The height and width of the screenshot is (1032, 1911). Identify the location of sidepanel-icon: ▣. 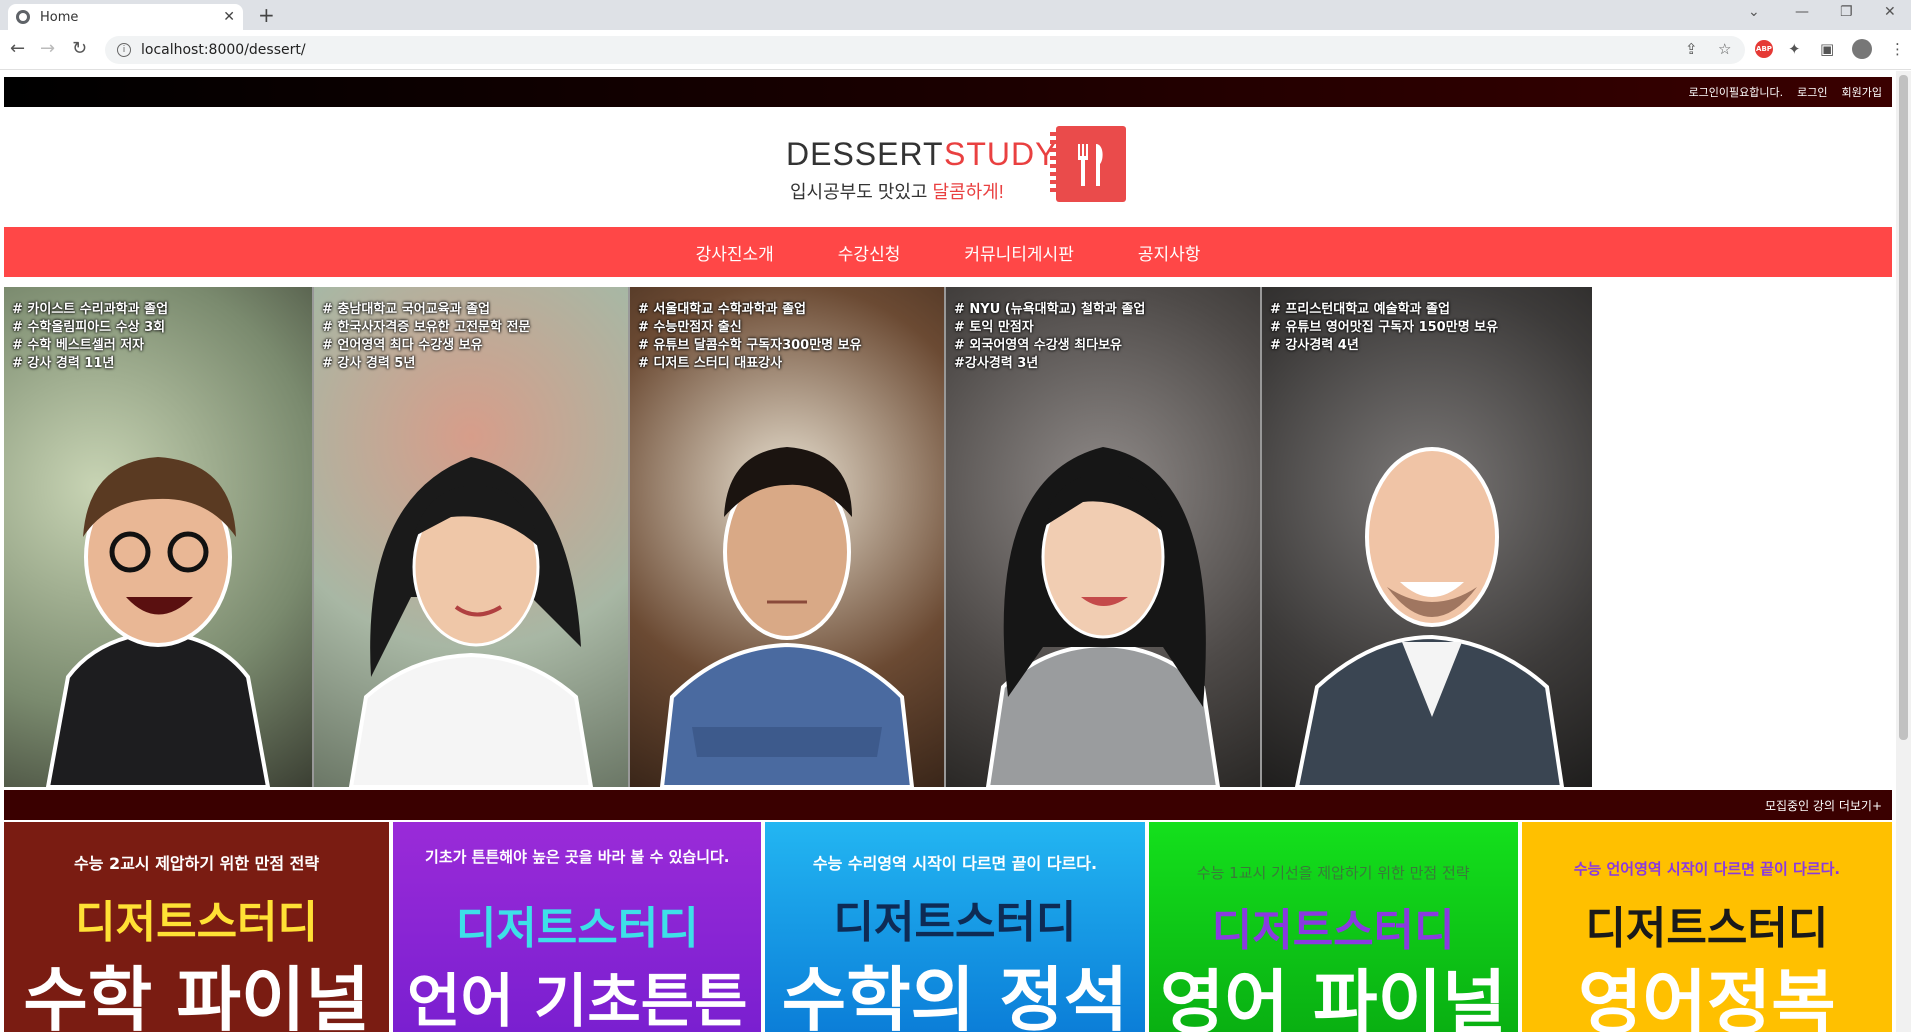
(1827, 49).